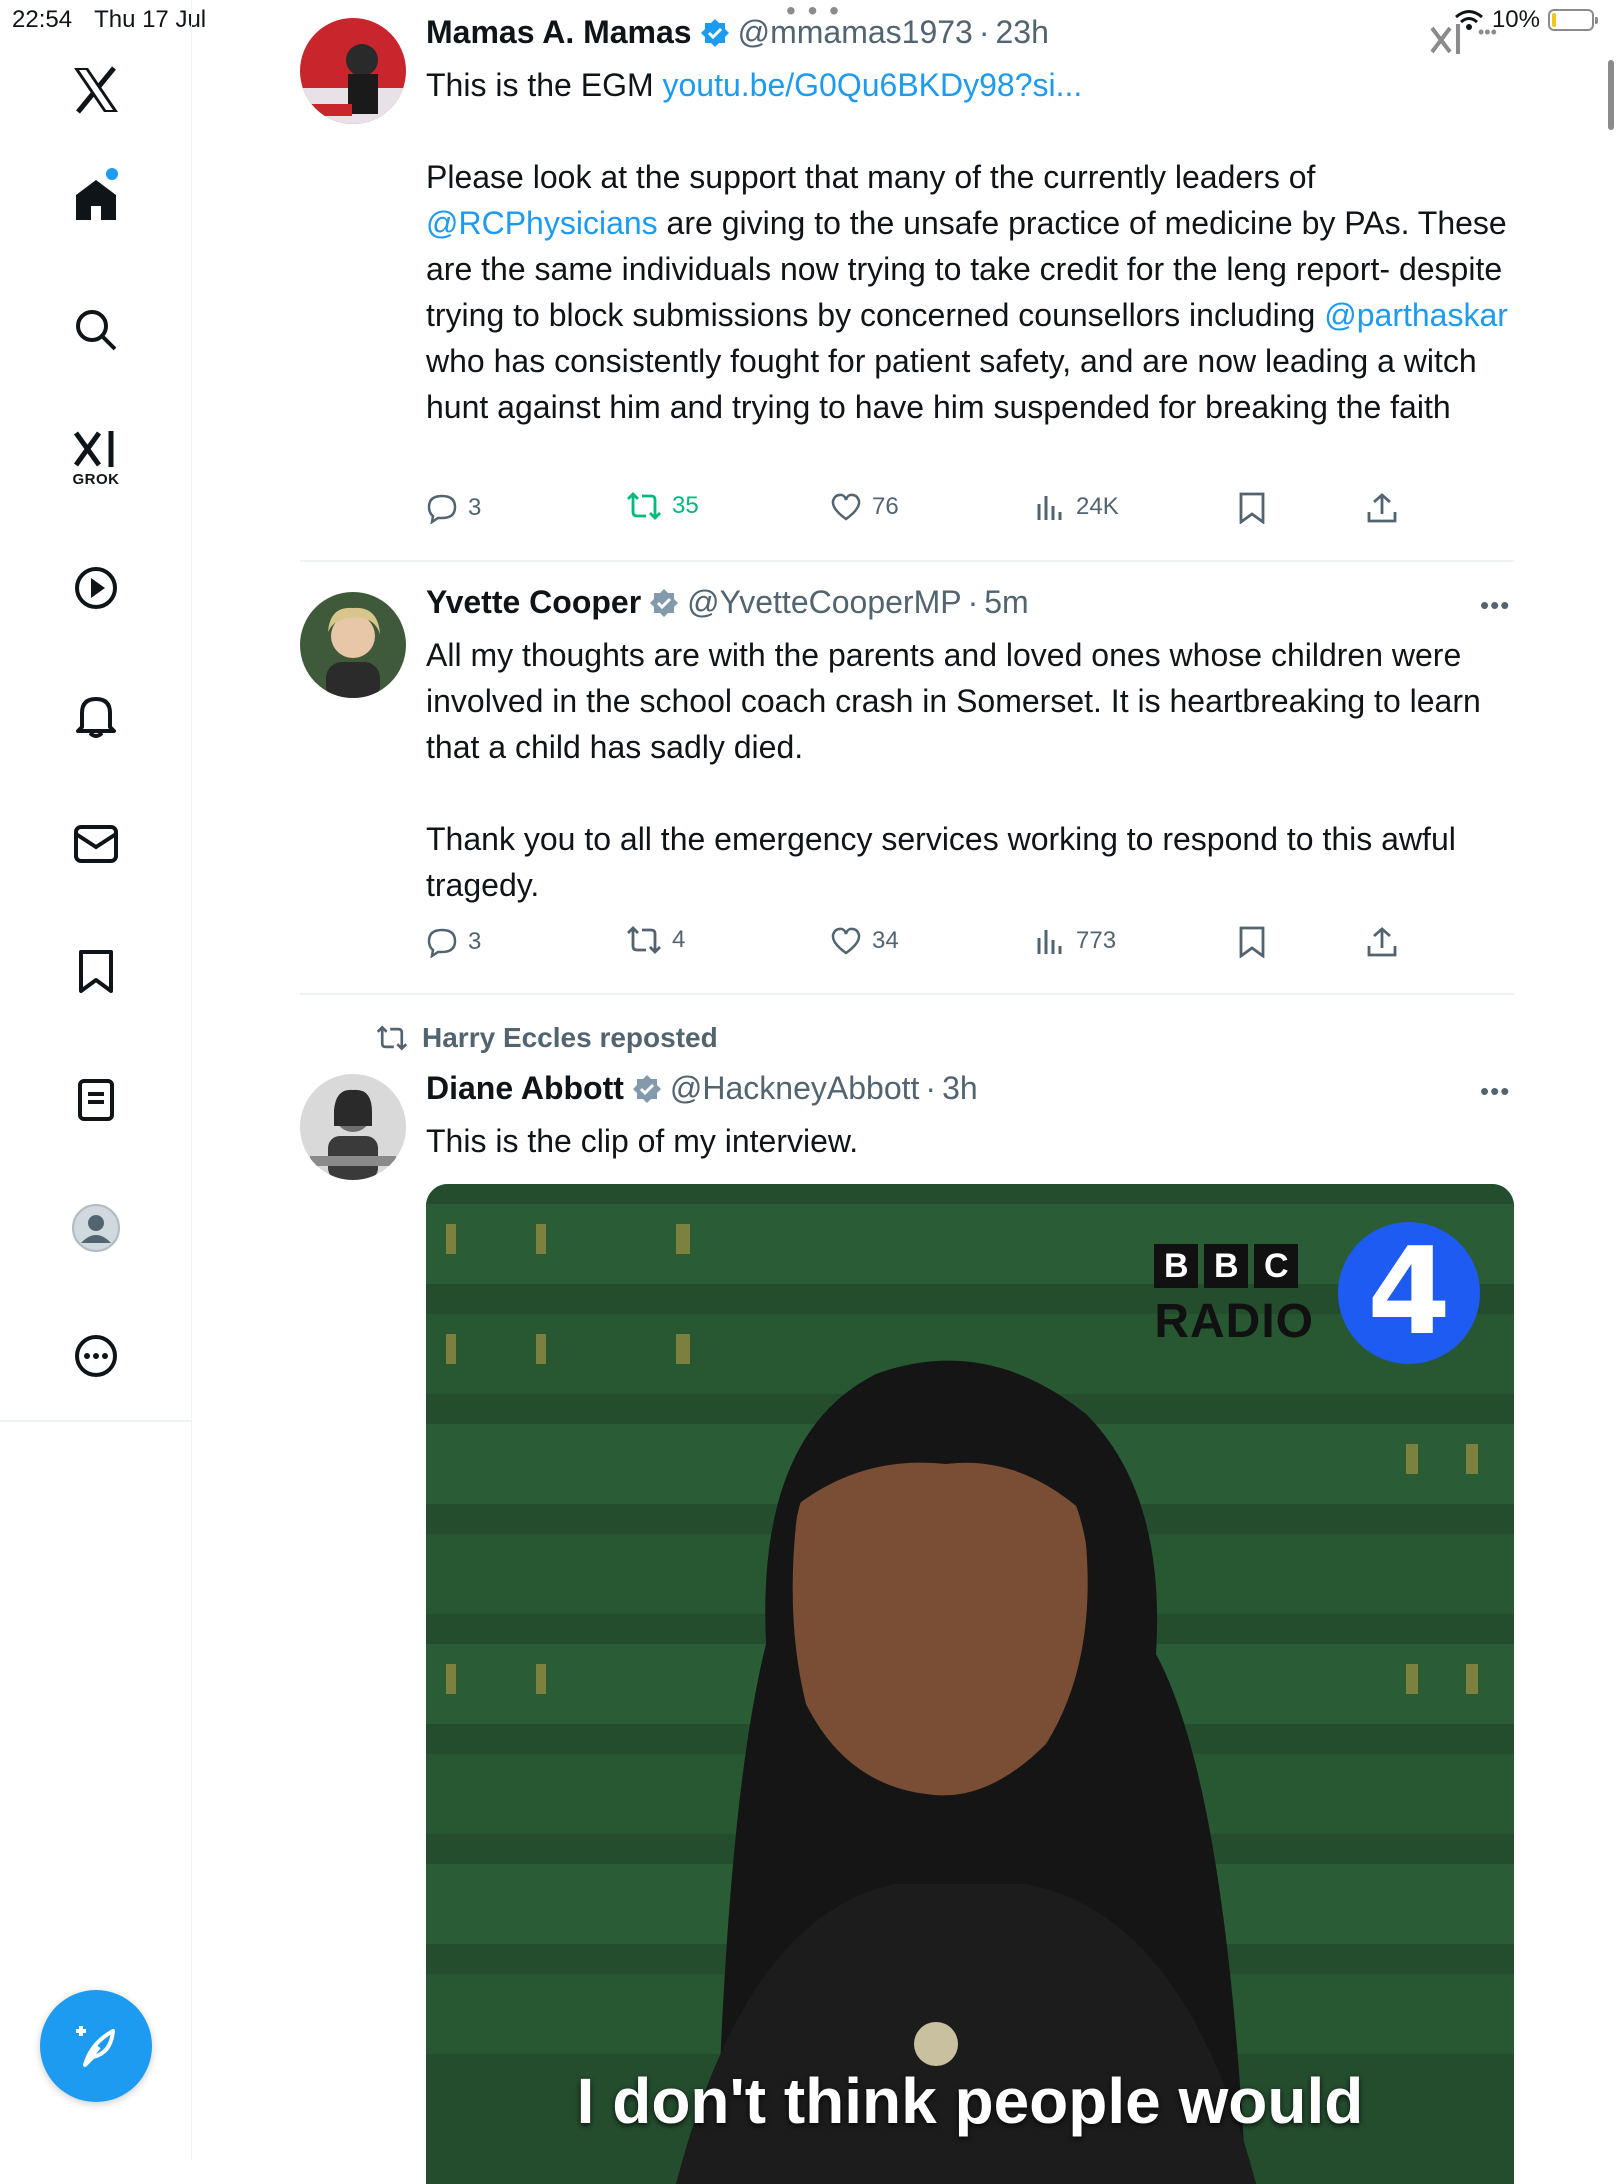 The height and width of the screenshot is (2184, 1620). Describe the element at coordinates (1096, 940) in the screenshot. I see `views-count: 773` at that location.